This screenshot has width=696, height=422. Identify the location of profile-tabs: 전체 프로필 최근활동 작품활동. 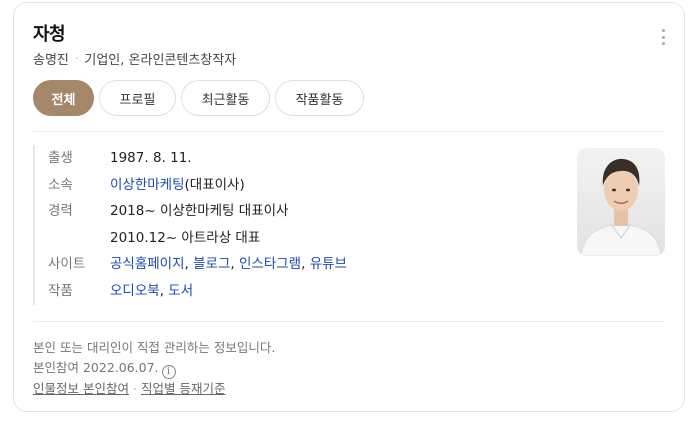
(201, 98).